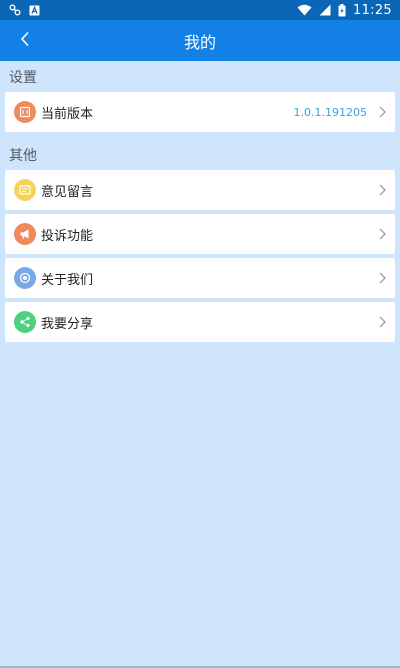  Describe the element at coordinates (67, 280) in the screenshot. I see `row-label-about: 关于我们` at that location.